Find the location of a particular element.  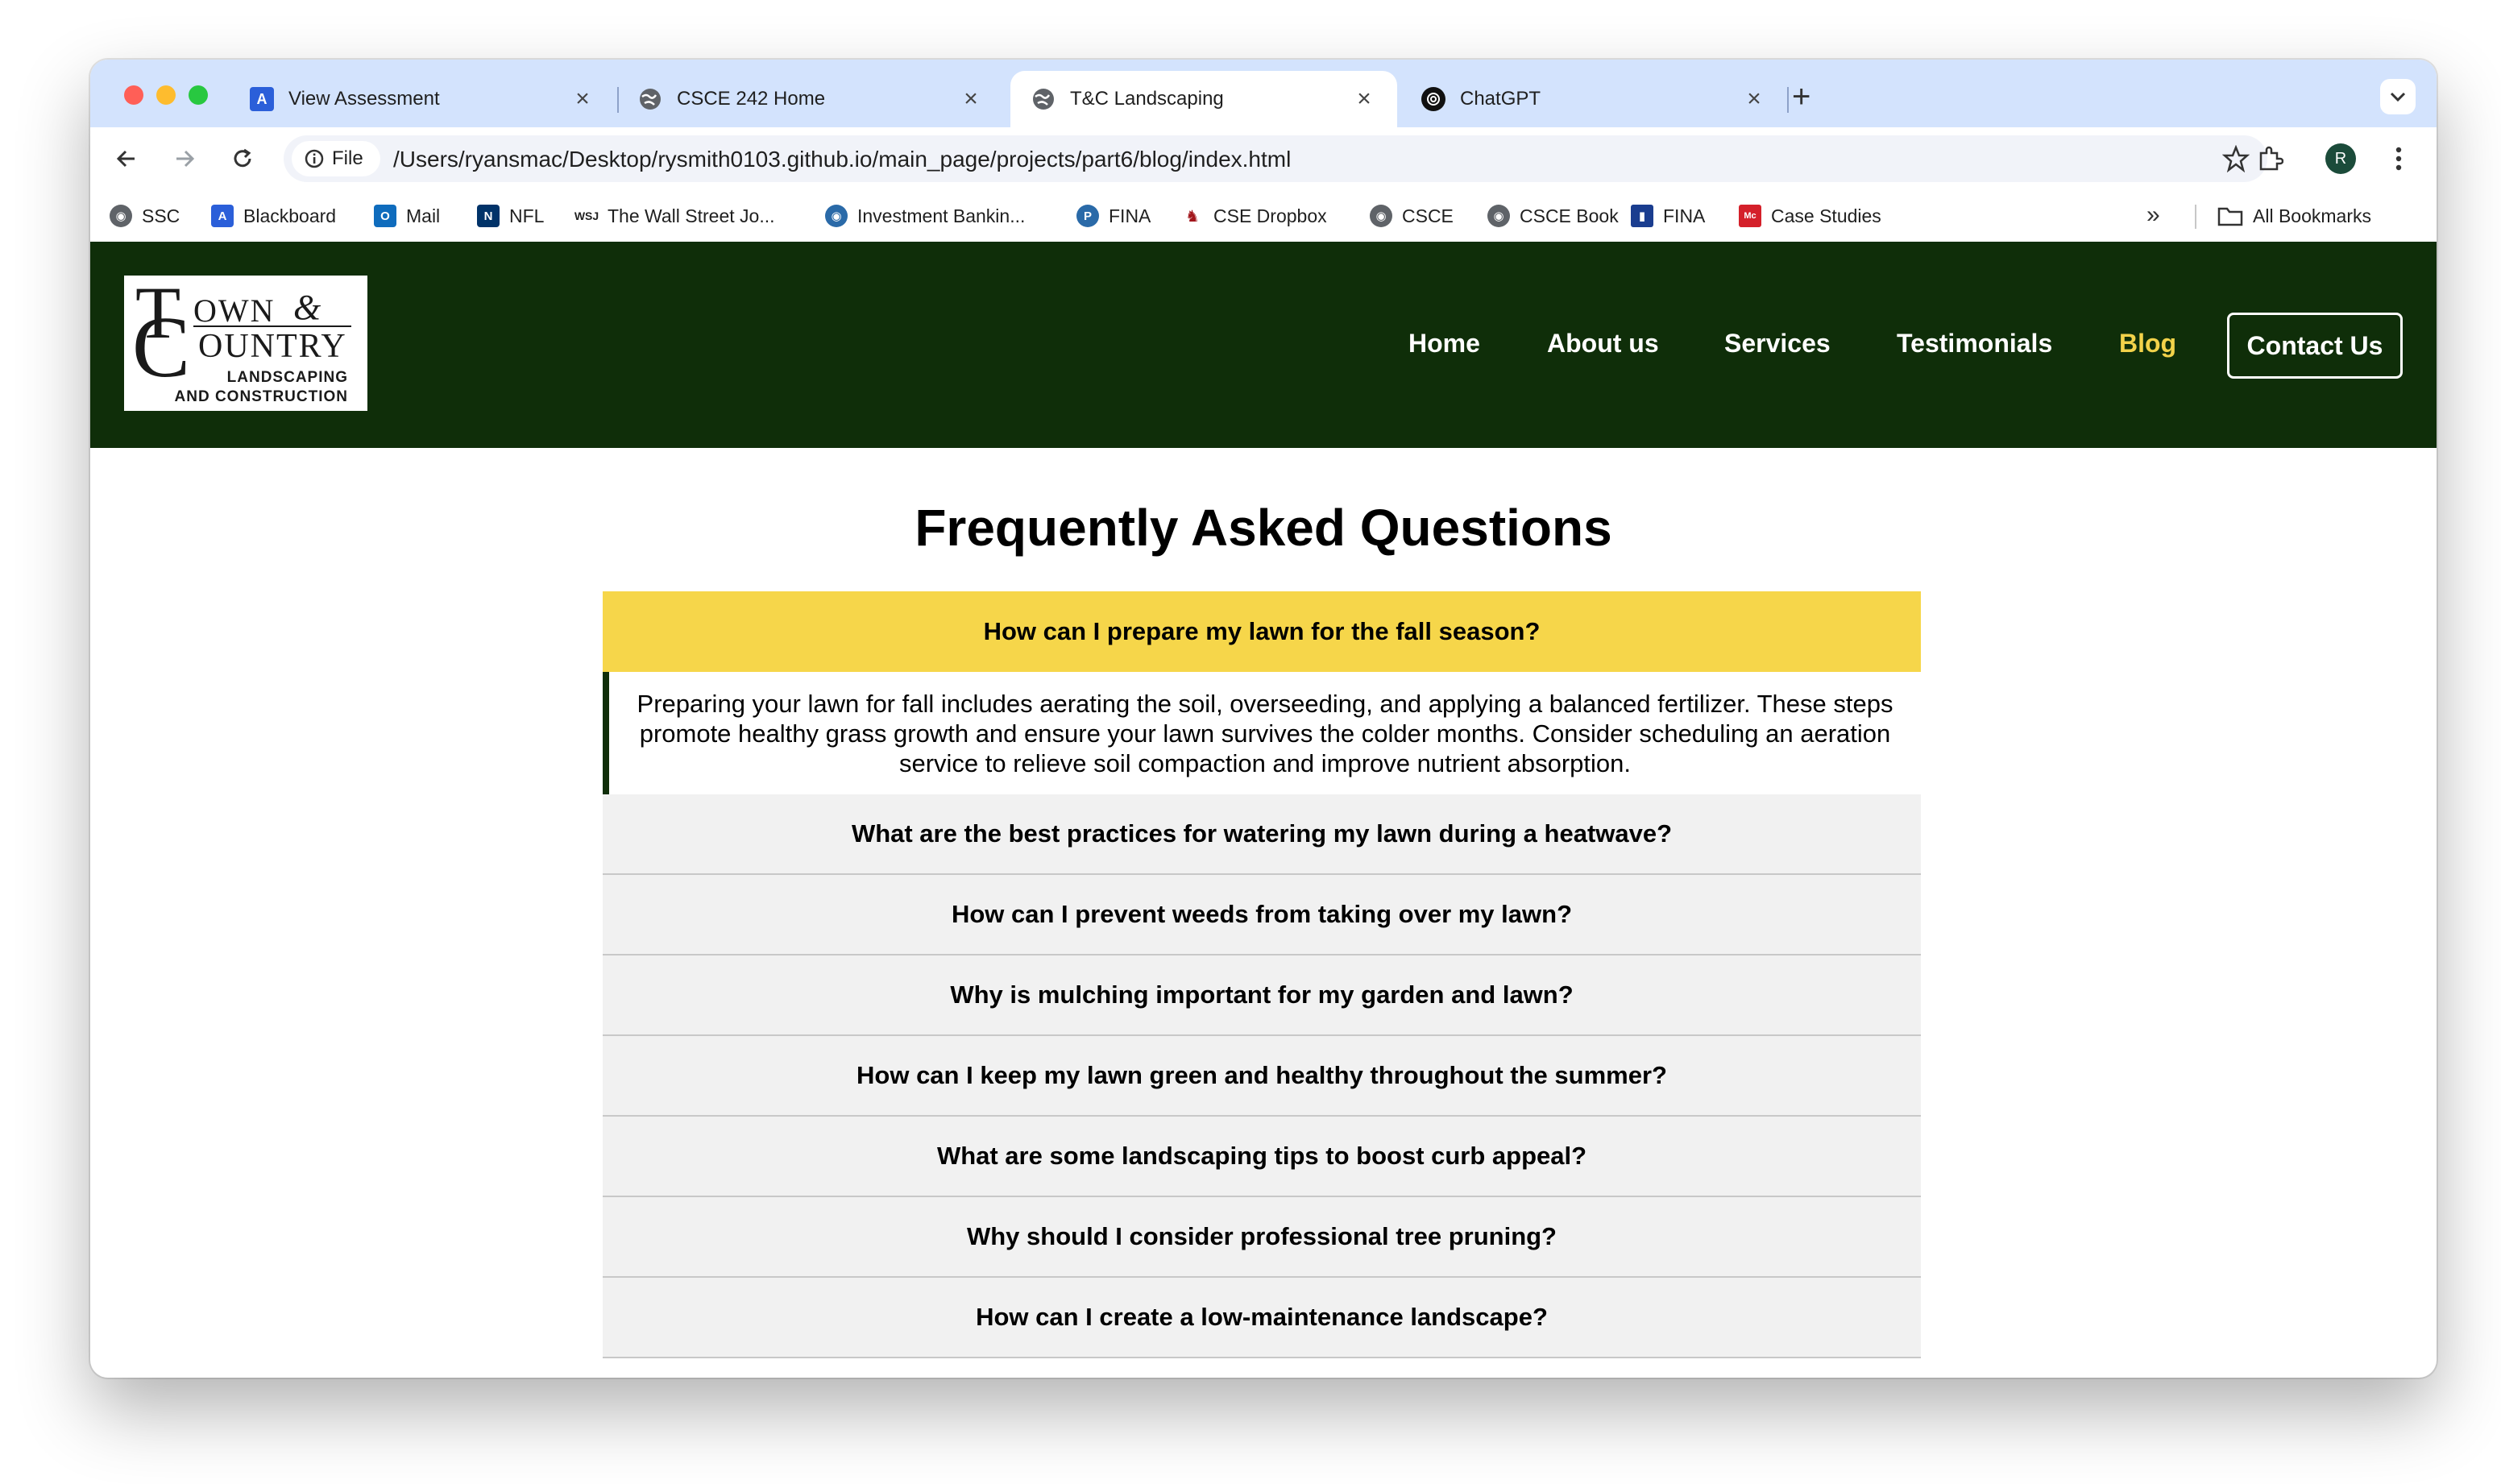

reload-button is located at coordinates (242, 158).